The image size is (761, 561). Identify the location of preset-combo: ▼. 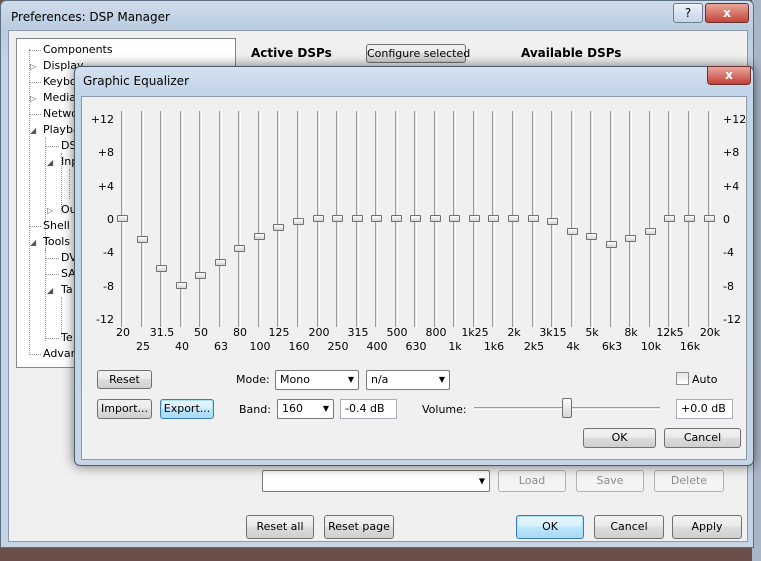
(376, 481).